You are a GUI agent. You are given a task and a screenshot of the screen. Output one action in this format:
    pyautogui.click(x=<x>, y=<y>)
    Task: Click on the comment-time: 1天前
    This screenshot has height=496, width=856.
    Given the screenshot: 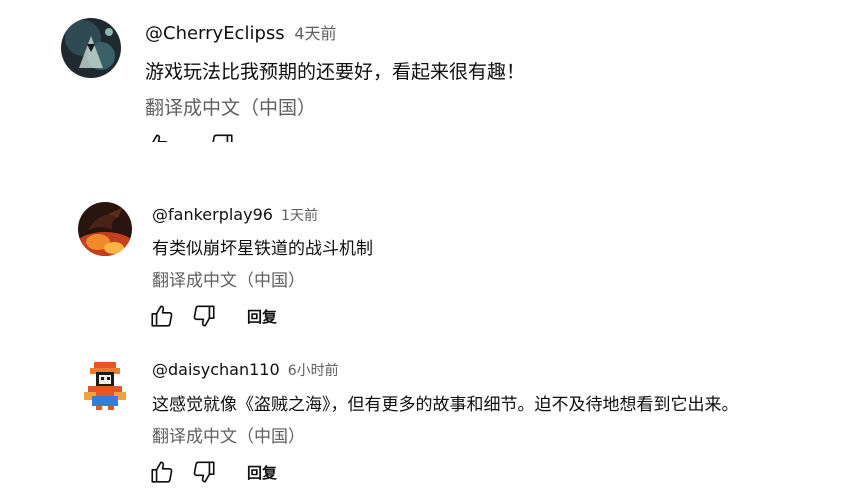 What is the action you would take?
    pyautogui.click(x=299, y=216)
    